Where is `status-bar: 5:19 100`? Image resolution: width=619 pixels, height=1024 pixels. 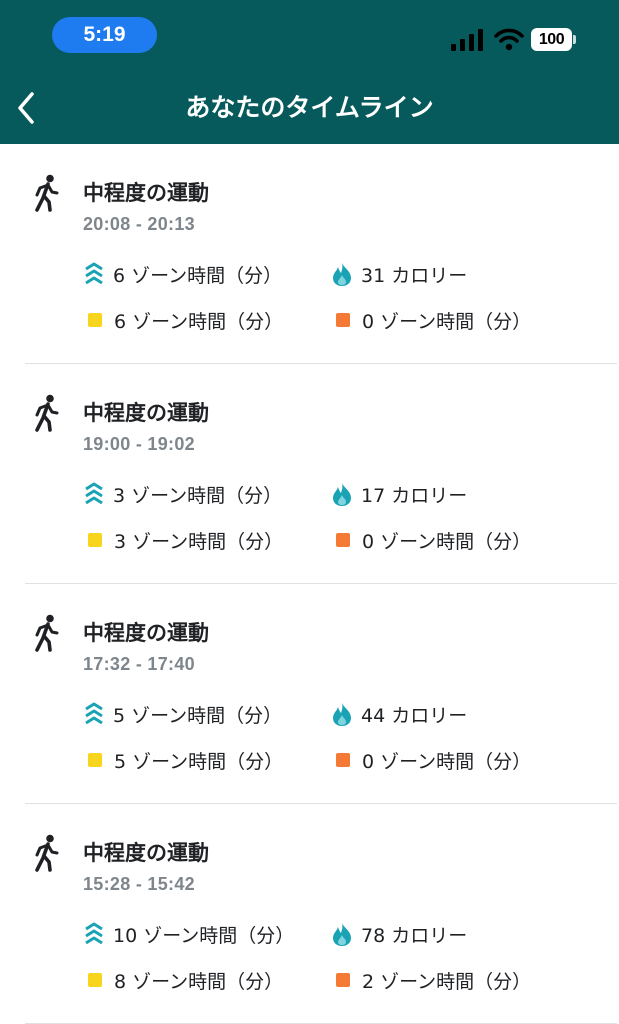
status-bar: 5:19 100 is located at coordinates (309, 34).